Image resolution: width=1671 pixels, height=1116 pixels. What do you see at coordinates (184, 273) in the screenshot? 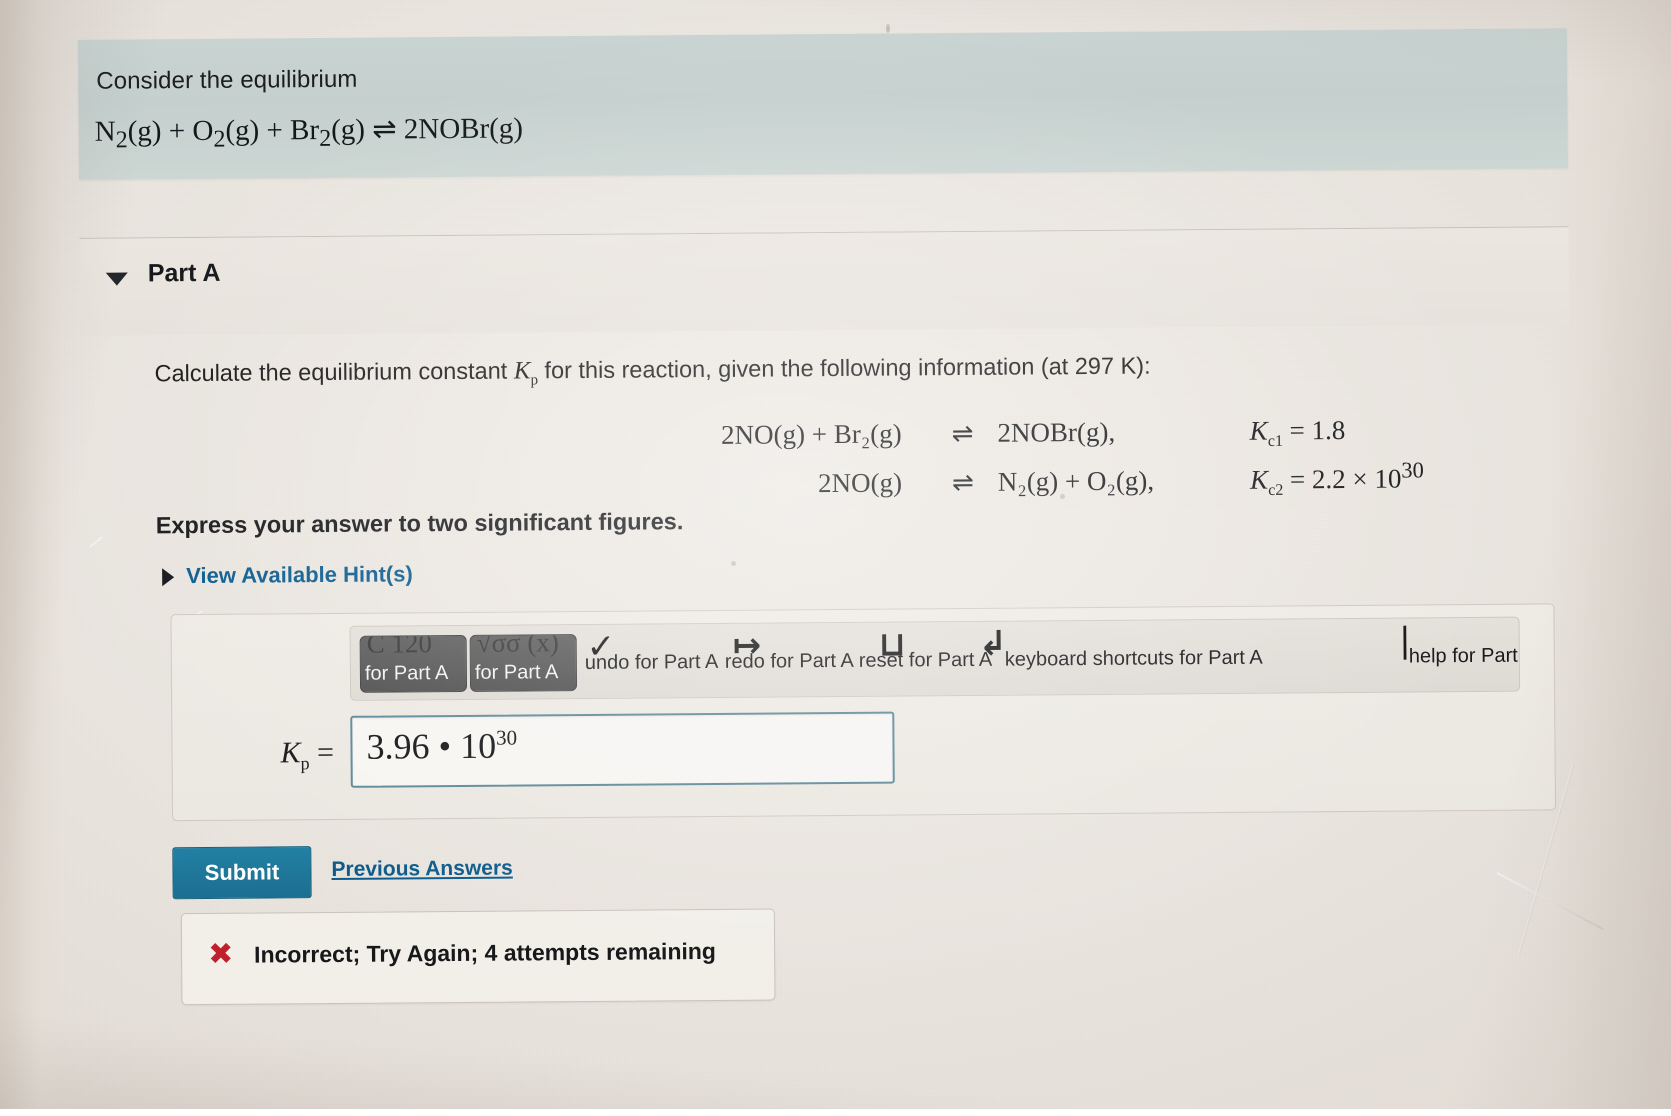
I see `part-a-label: Part A` at bounding box center [184, 273].